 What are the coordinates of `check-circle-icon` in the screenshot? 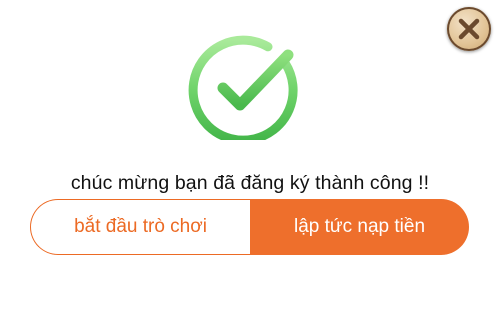 It's located at (250, 87).